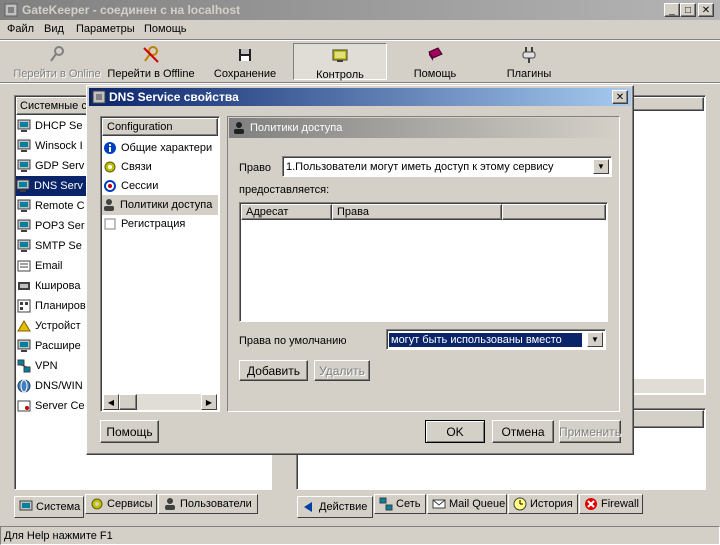 This screenshot has width=720, height=545. I want to click on ok-button: OK, so click(455, 431).